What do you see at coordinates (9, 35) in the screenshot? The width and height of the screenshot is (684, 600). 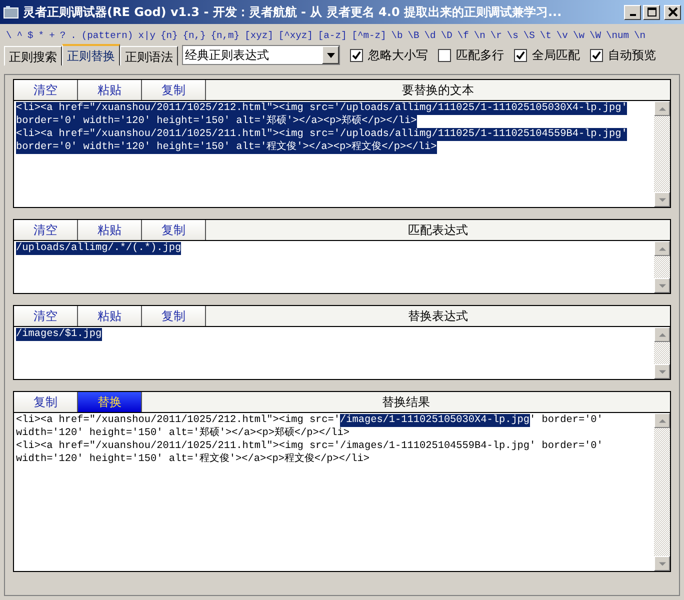 I see `syntax-link: \` at bounding box center [9, 35].